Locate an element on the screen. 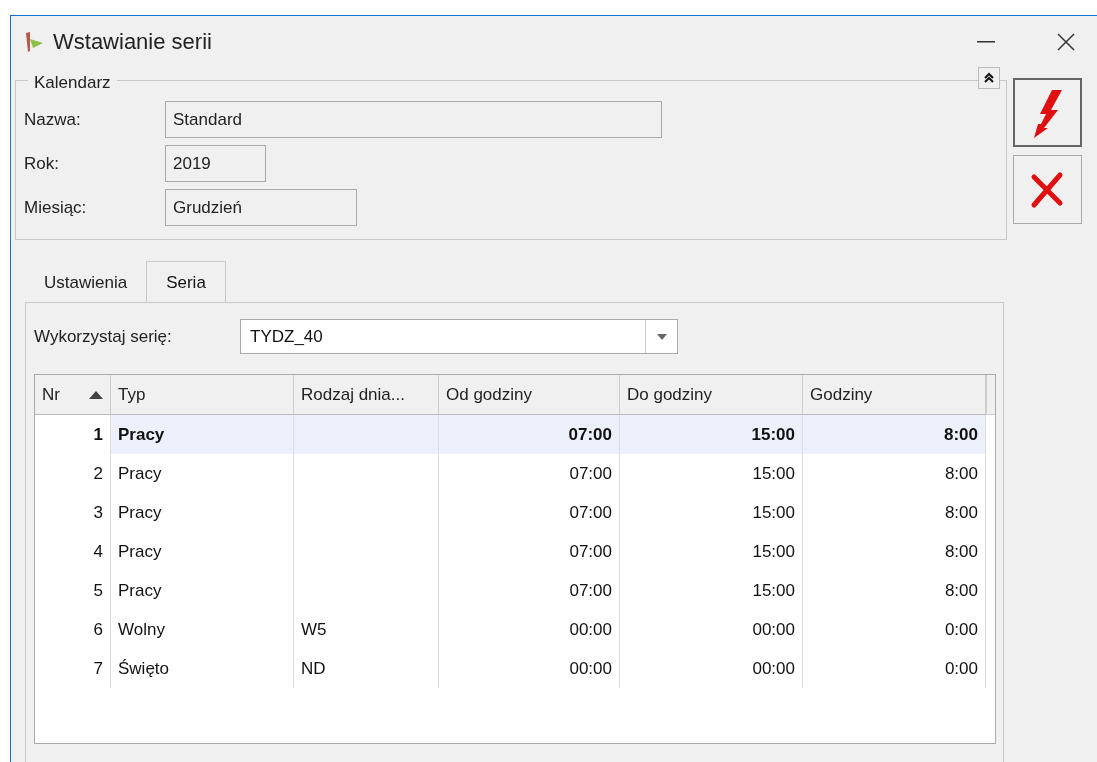  column-header: Nr is located at coordinates (73, 394).